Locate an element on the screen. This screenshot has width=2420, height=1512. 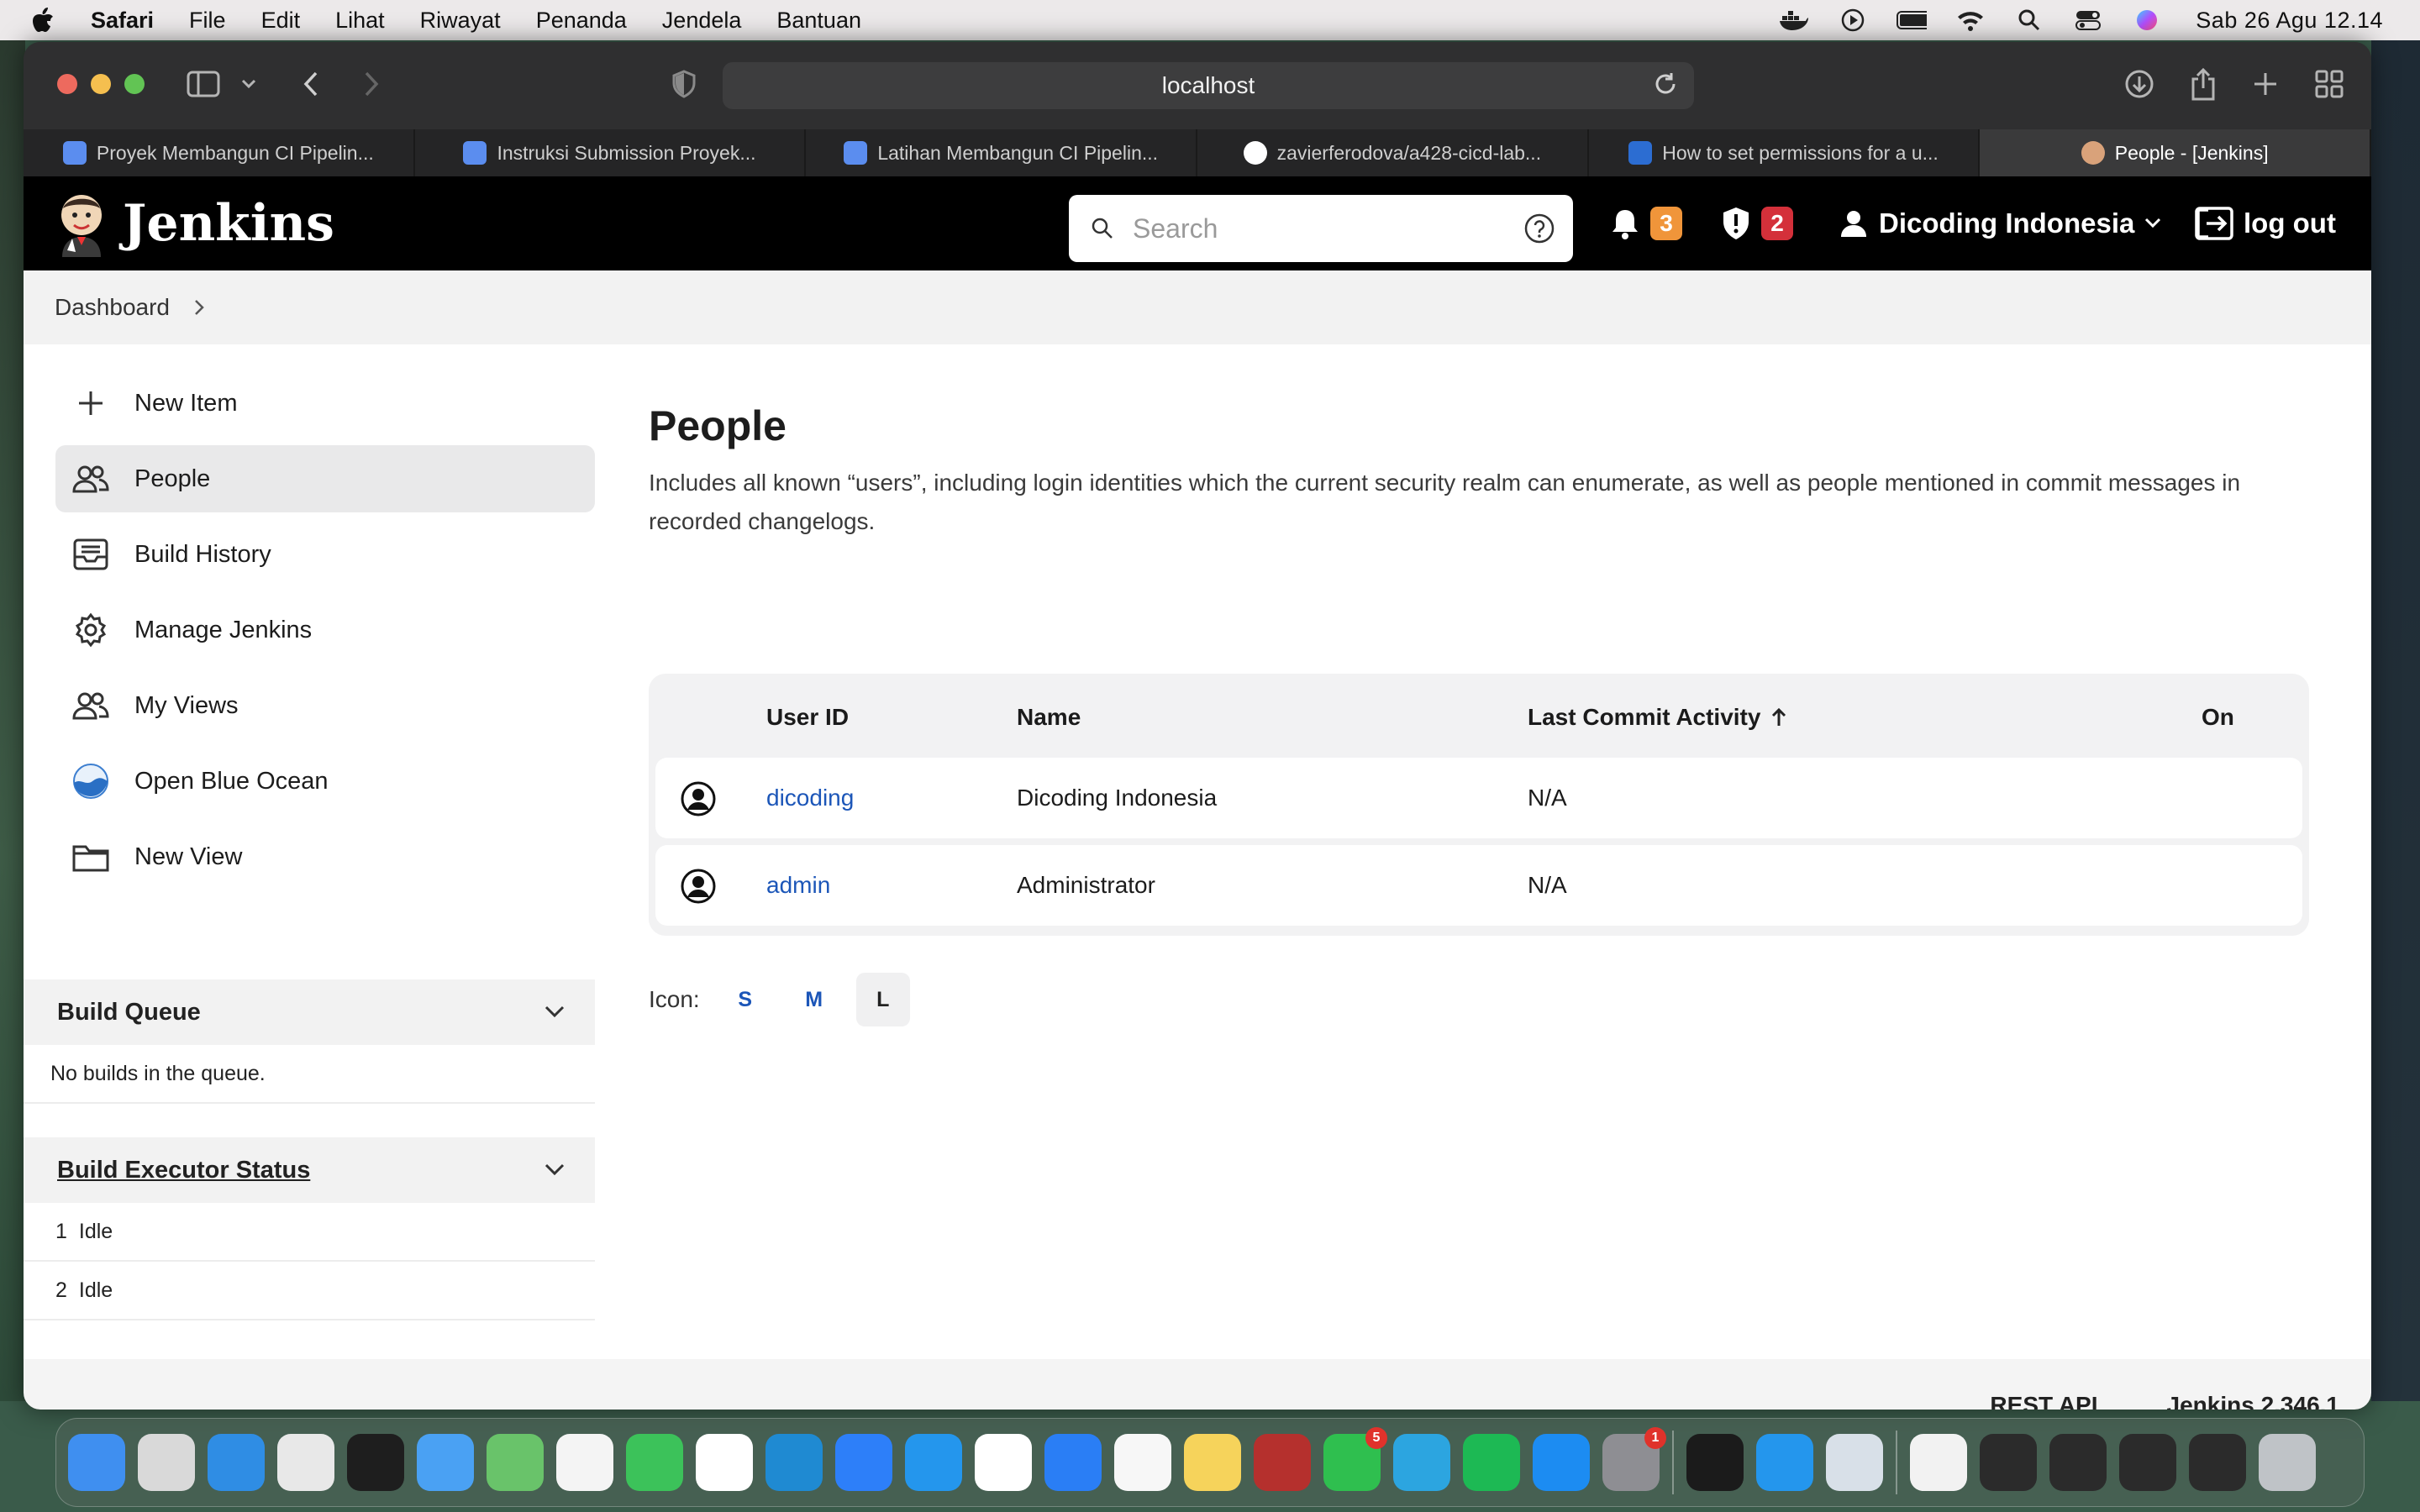
user-id-cell: admin is located at coordinates (798, 885).